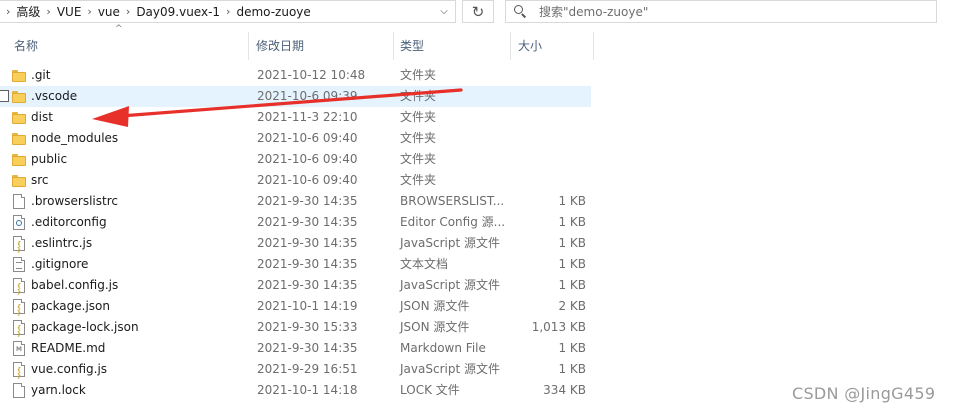 The height and width of the screenshot is (415, 959). What do you see at coordinates (60, 264) in the screenshot?
I see `file-name: .gitignore` at bounding box center [60, 264].